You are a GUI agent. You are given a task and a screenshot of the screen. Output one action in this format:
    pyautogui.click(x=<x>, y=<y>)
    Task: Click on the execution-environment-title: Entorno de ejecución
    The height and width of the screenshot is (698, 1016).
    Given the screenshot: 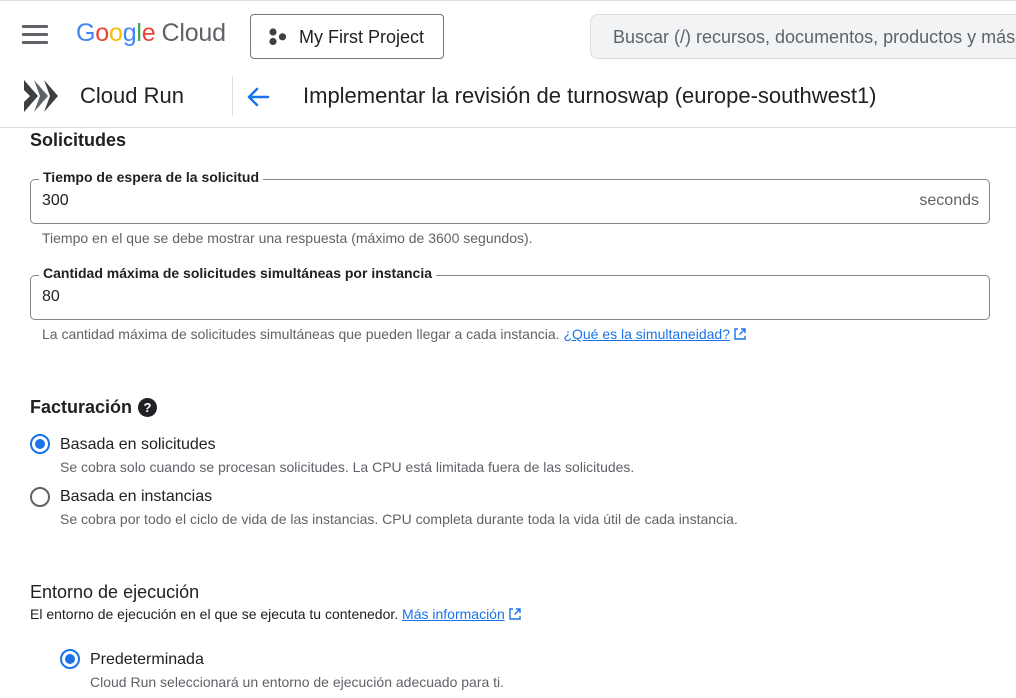 What is the action you would take?
    pyautogui.click(x=115, y=592)
    